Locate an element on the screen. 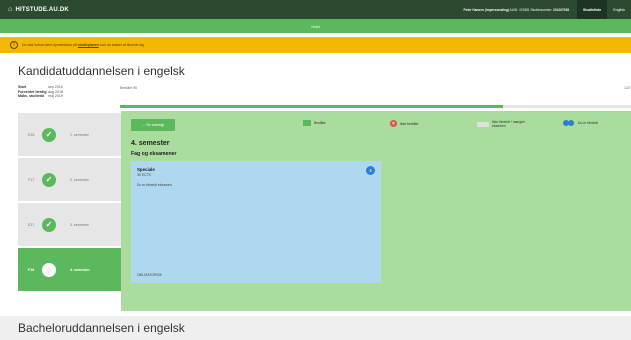  semester-item-f18: F18 4. semester is located at coordinates (69, 269).